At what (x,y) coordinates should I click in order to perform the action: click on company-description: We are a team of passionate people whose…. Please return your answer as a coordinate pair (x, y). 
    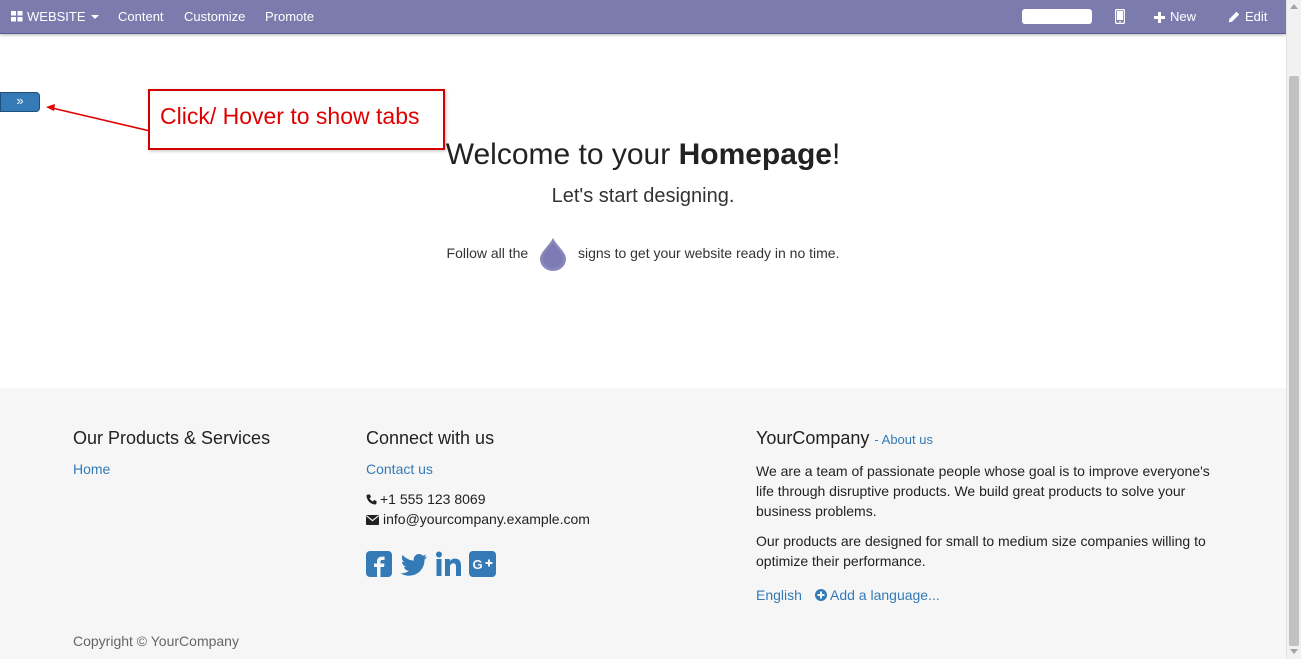
    Looking at the image, I should click on (983, 491).